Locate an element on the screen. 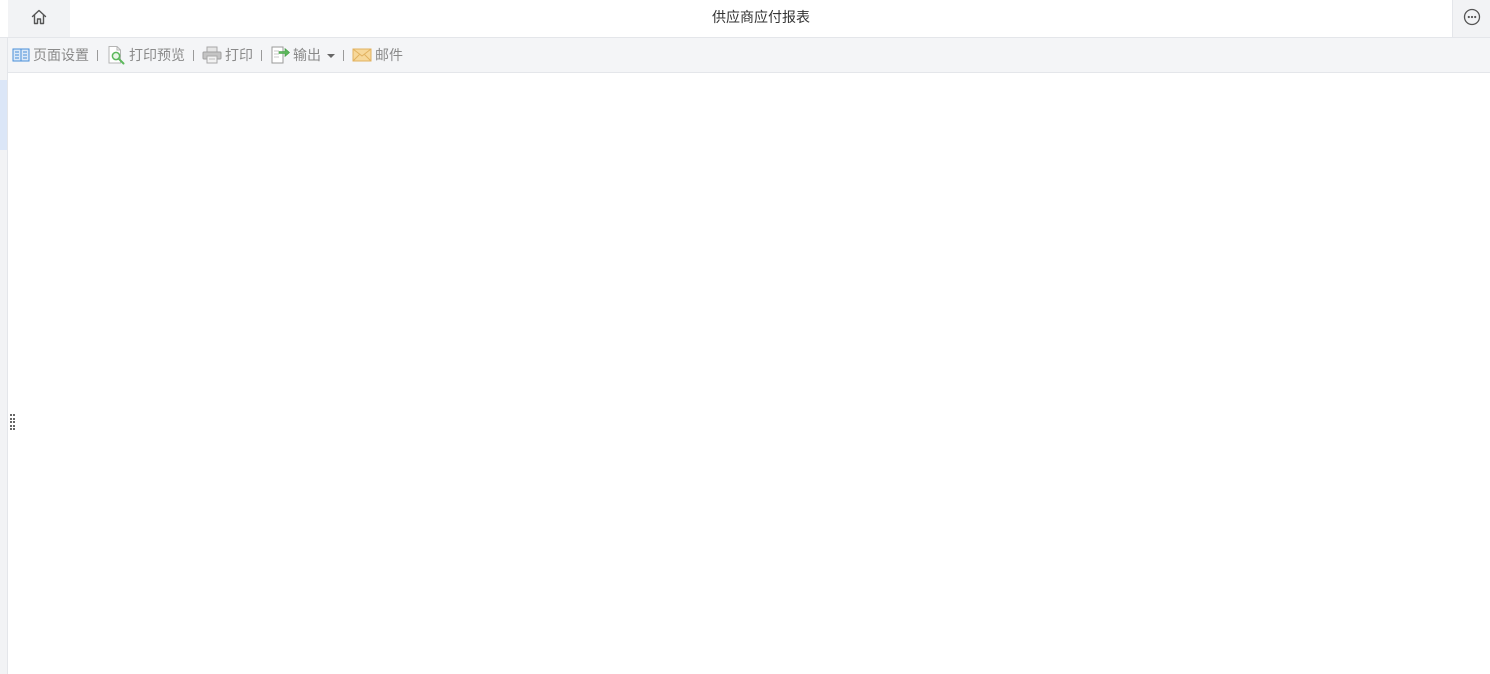  home-icon is located at coordinates (39, 19).